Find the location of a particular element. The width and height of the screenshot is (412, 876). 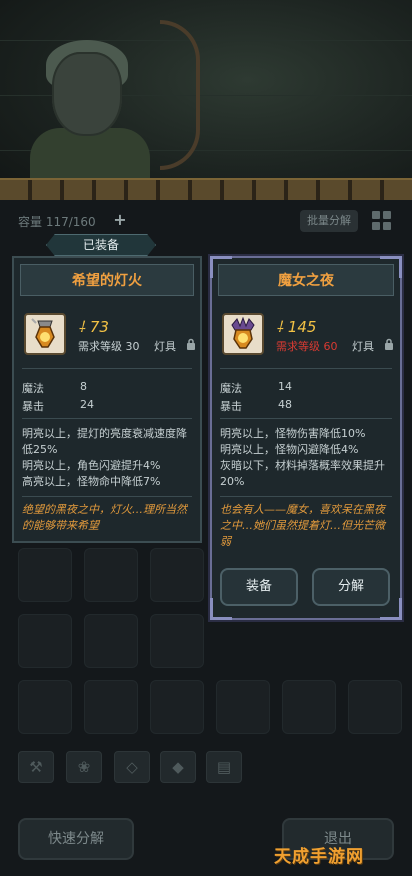

effect-text: 灰暗以下，材料掉落概率效果提升20% is located at coordinates (302, 473).